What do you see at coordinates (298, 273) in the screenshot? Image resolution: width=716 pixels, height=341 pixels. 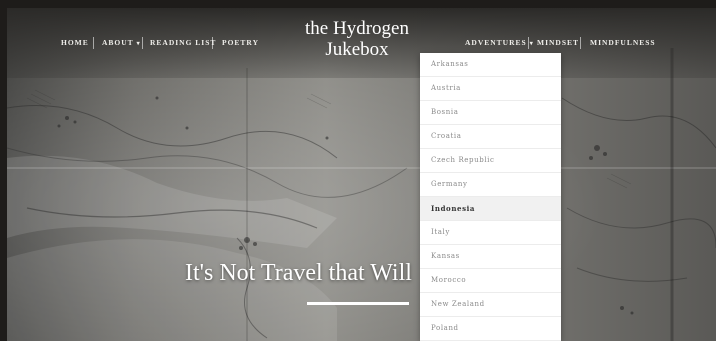 I see `hero-headline: It's Not Travel that Will` at bounding box center [298, 273].